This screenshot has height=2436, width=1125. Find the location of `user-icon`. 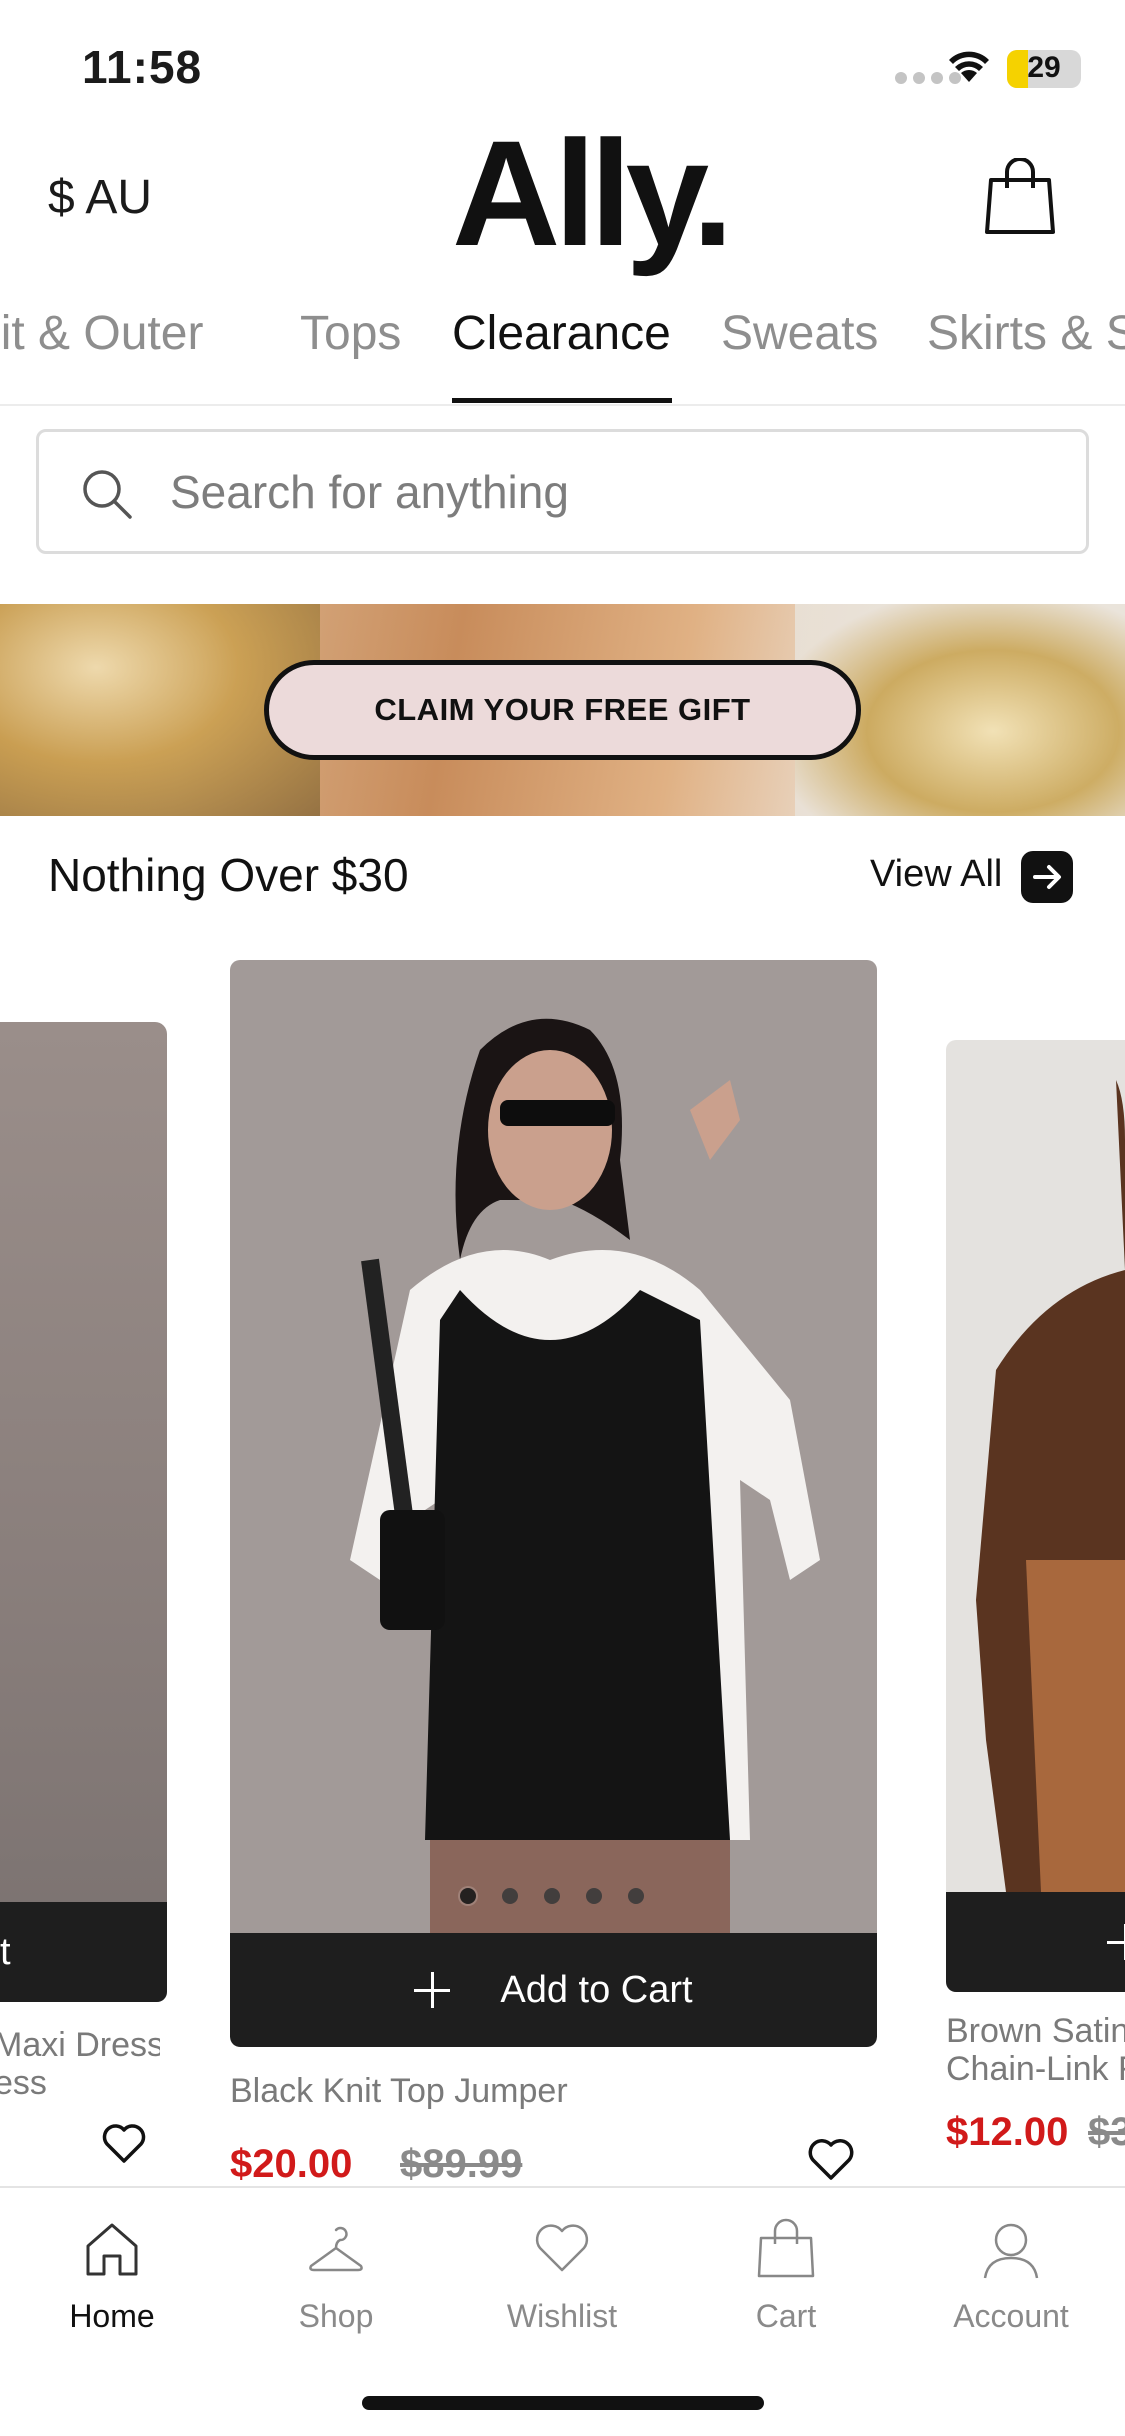

user-icon is located at coordinates (1011, 2251).